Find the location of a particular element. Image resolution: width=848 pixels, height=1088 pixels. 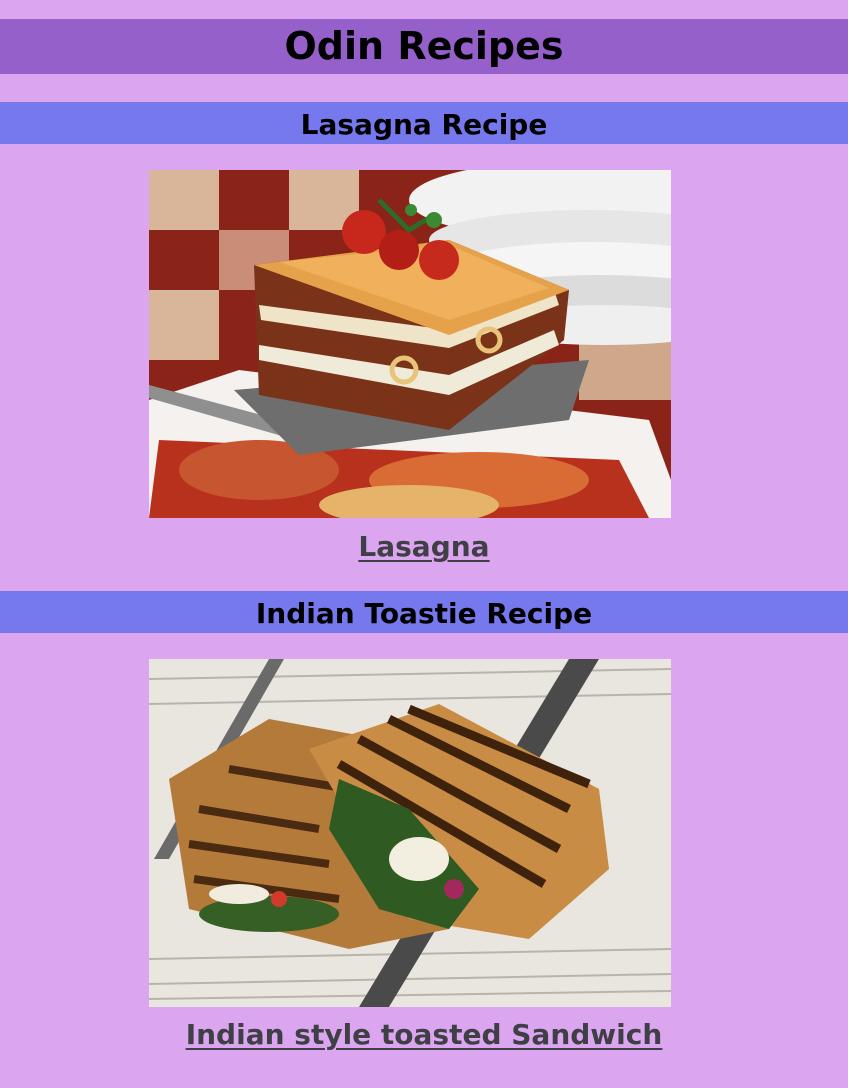

toastie-recipe-heading: Indian Toastie Recipe is located at coordinates (424, 612).